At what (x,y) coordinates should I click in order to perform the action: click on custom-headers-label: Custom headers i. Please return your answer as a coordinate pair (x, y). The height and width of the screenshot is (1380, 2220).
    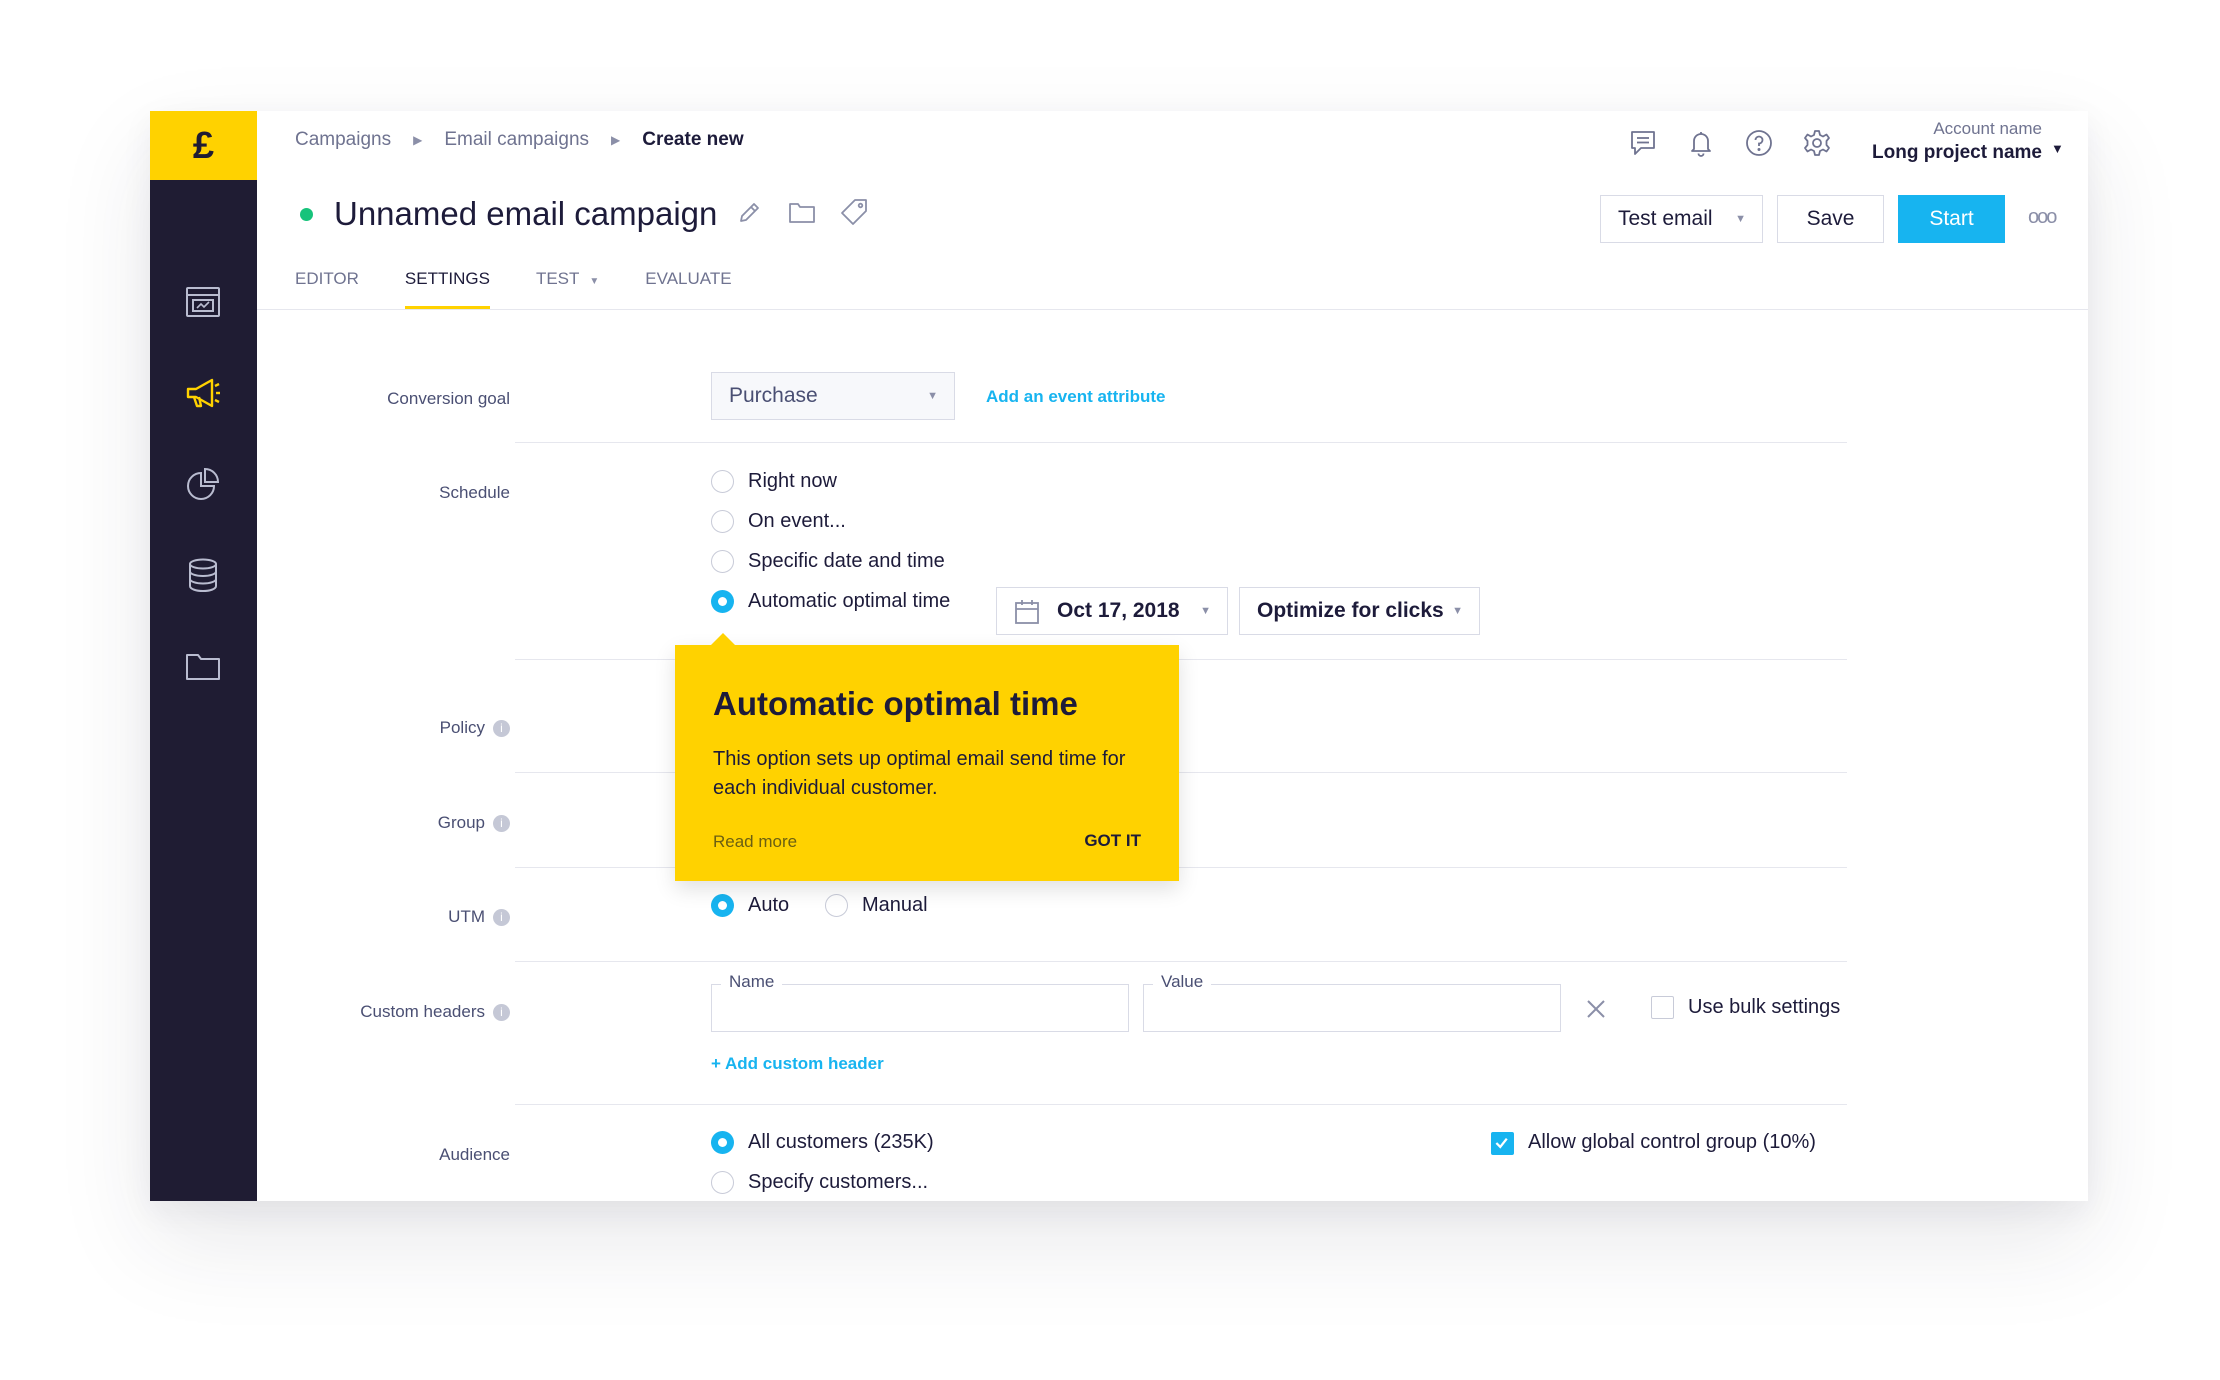
    Looking at the image, I should click on (410, 1012).